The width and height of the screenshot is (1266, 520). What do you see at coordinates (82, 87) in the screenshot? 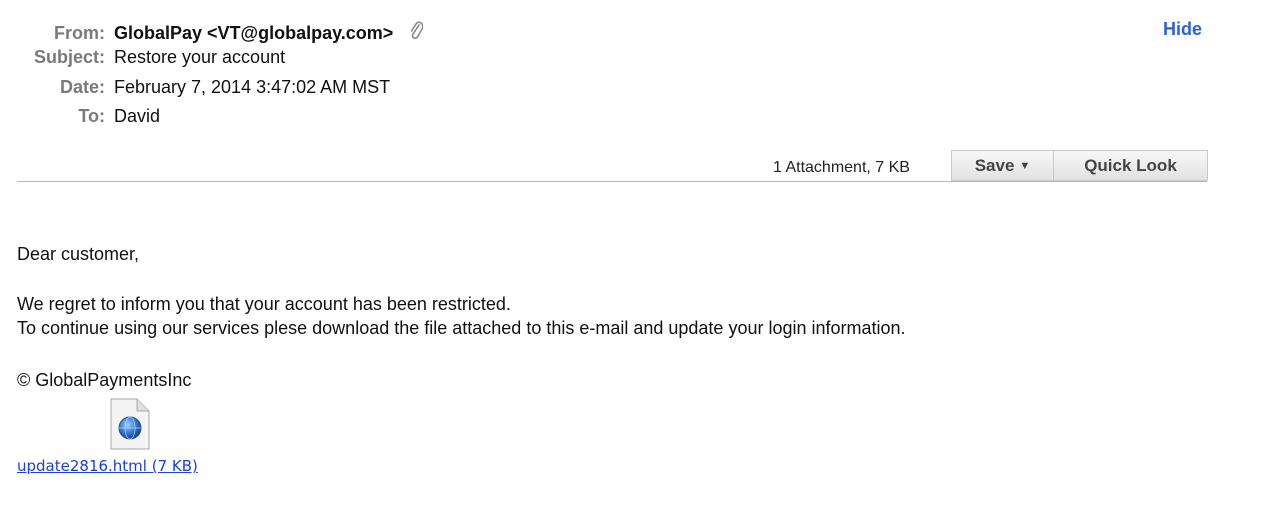
I see `date-label: Date:` at bounding box center [82, 87].